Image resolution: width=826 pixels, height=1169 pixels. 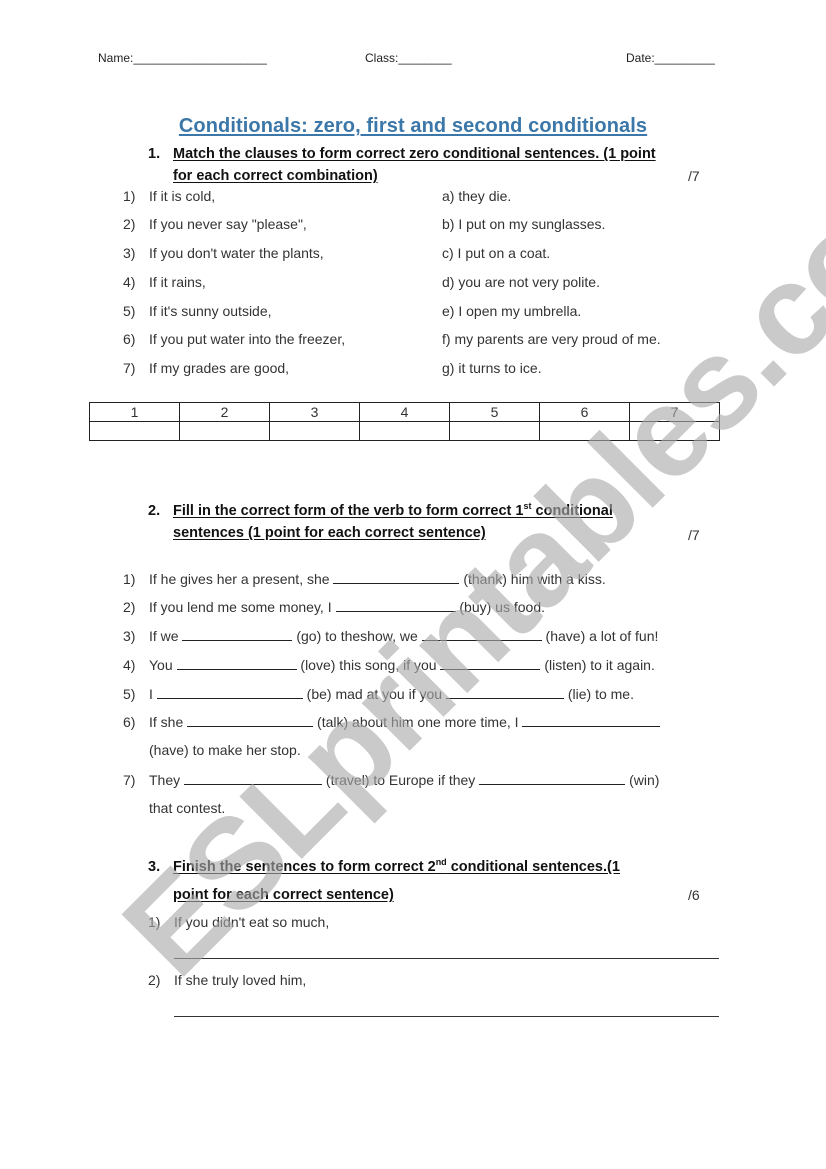 What do you see at coordinates (492, 368) in the screenshot?
I see `result-item: g) it turns to ice.` at bounding box center [492, 368].